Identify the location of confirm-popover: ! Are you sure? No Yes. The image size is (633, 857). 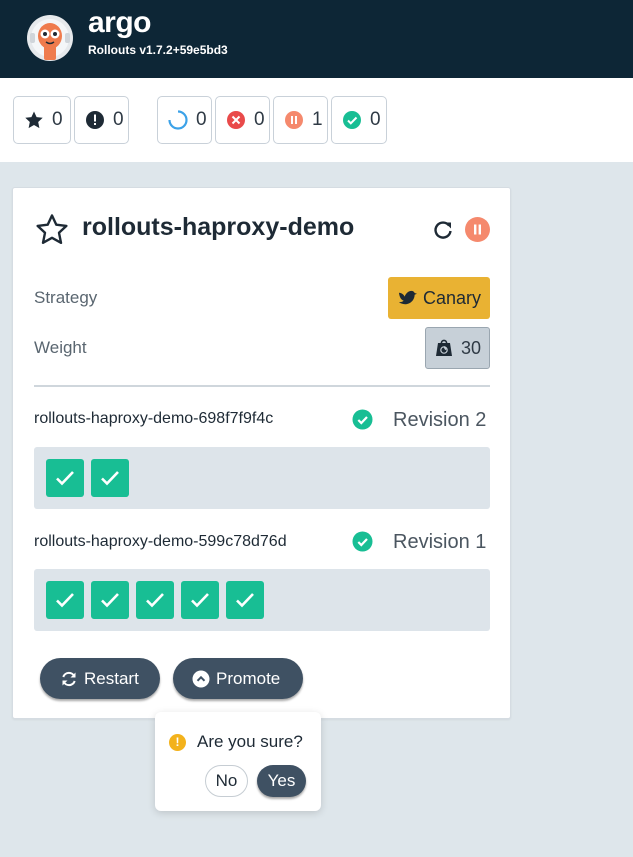
(238, 761).